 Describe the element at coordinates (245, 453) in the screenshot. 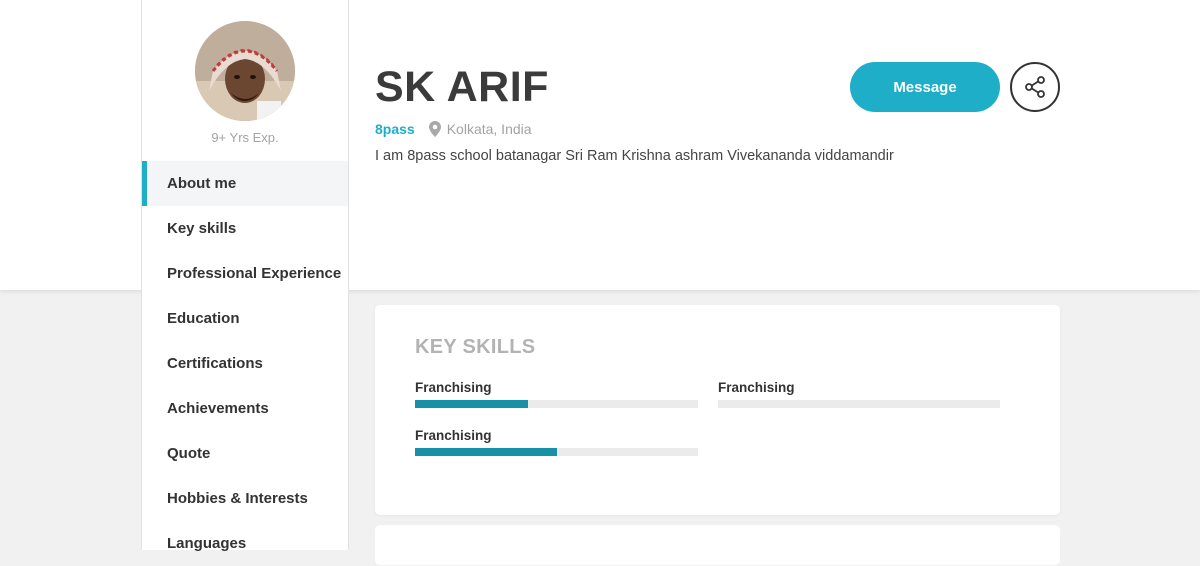

I see `sidebar-item-quote: Quote` at that location.